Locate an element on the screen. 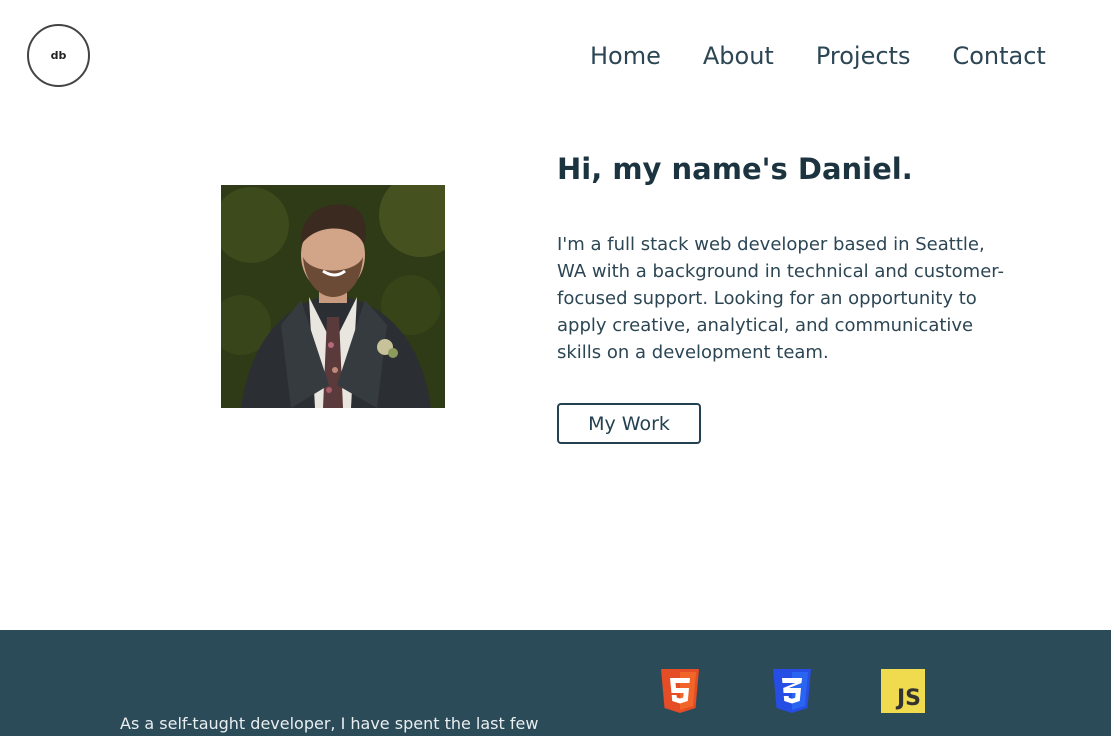 The height and width of the screenshot is (736, 1111). nav-projects: Projects is located at coordinates (863, 56).